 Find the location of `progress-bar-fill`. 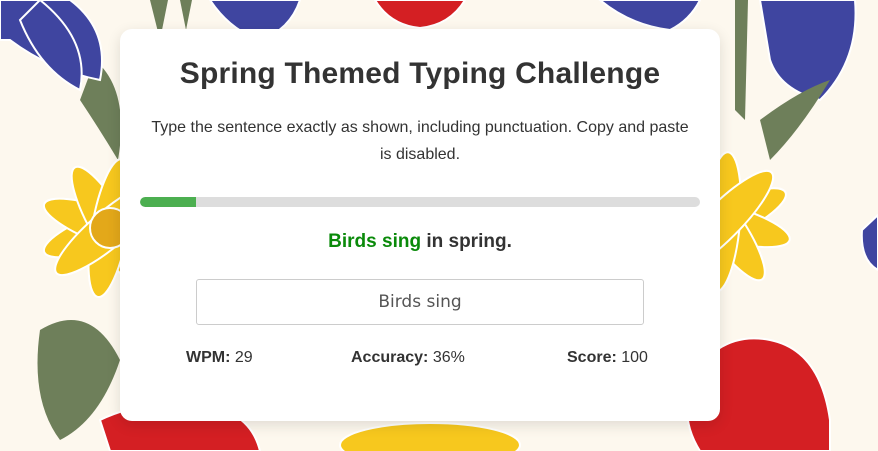

progress-bar-fill is located at coordinates (168, 202).